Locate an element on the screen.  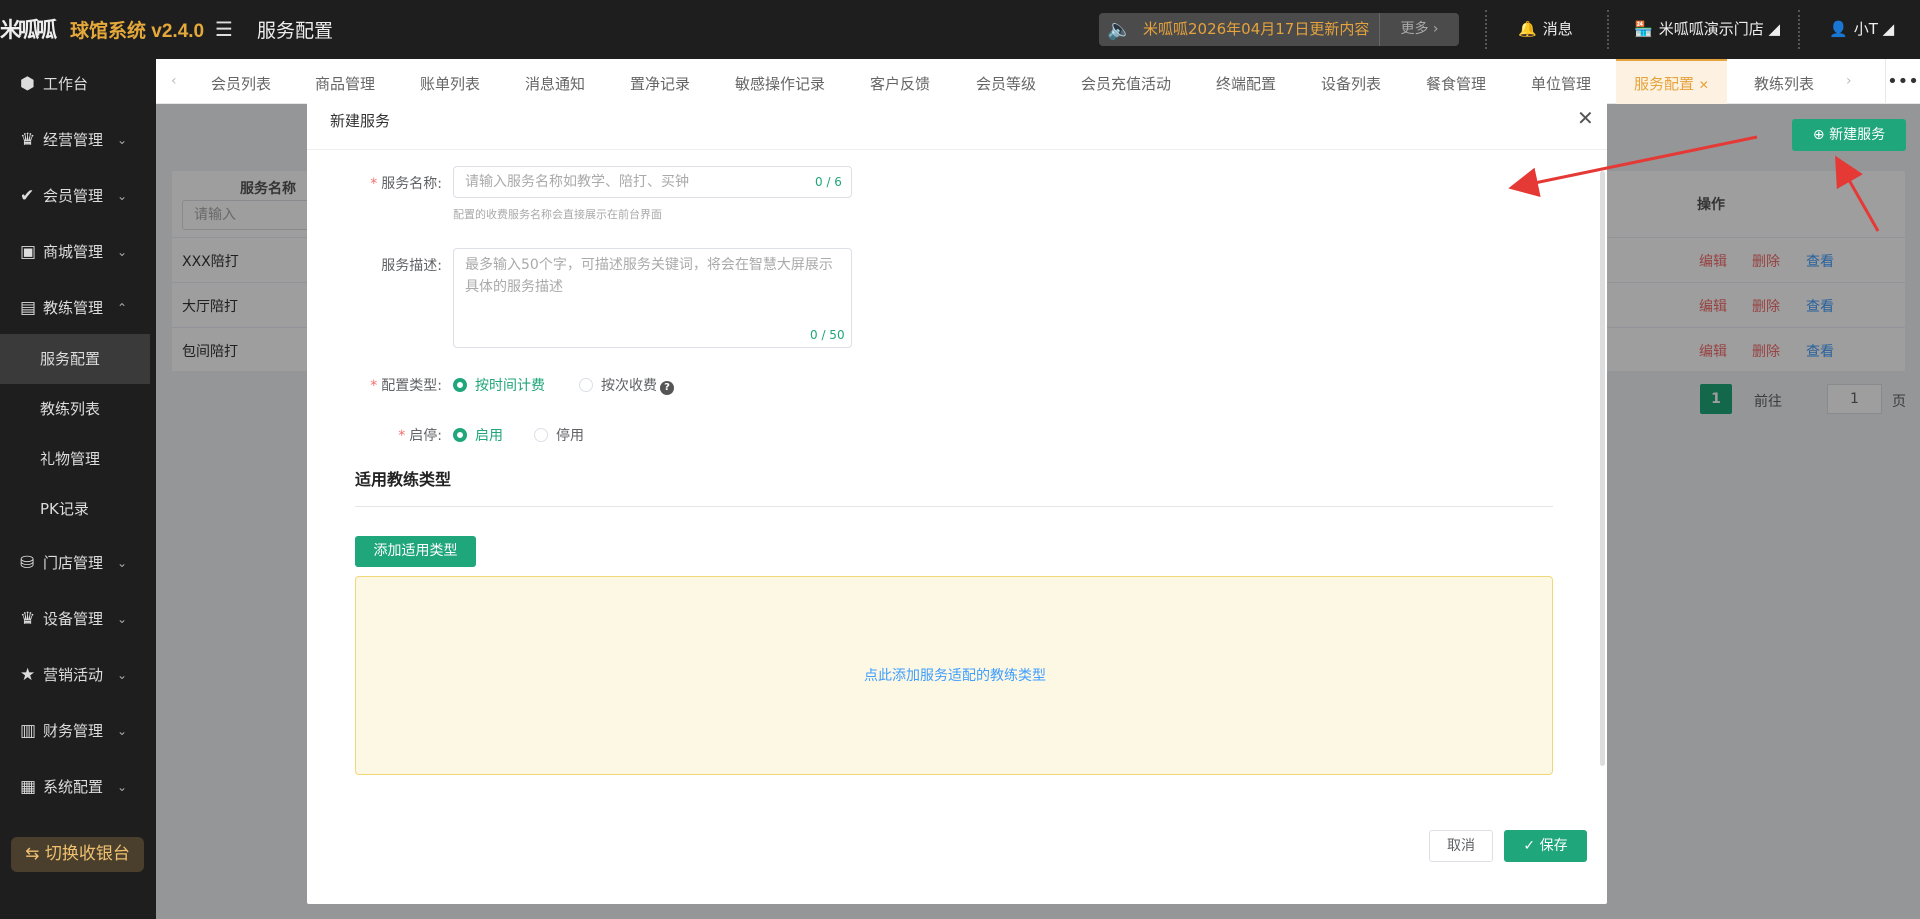
arrow-up is located at coordinates (1857, 193).